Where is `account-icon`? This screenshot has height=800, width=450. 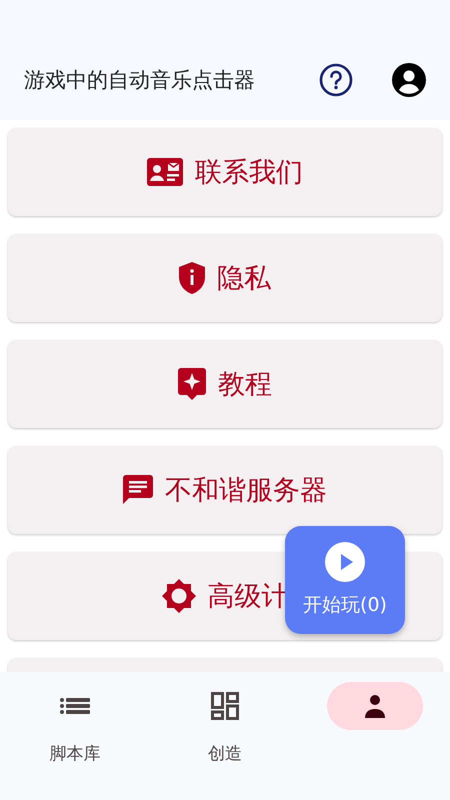 account-icon is located at coordinates (409, 80).